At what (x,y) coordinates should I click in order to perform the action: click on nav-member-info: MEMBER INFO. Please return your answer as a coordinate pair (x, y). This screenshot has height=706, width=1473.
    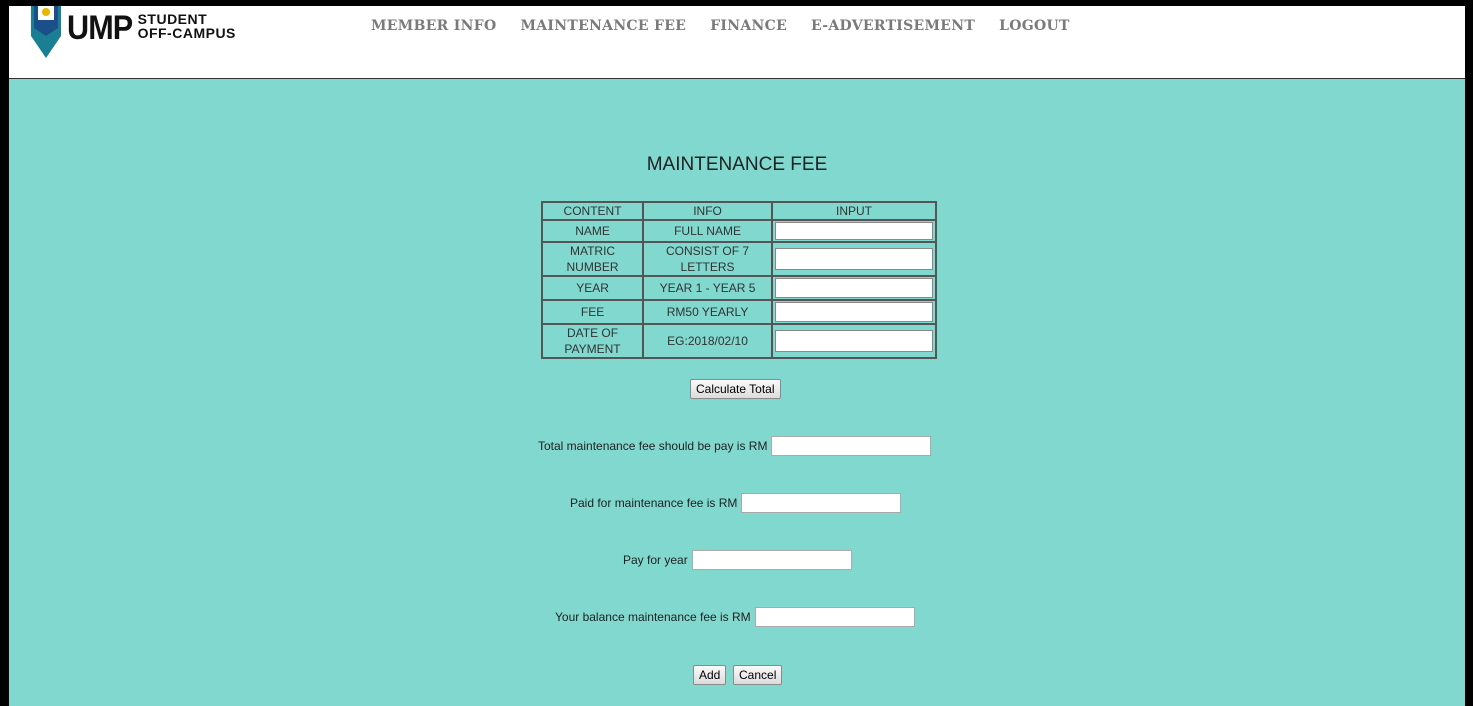
    Looking at the image, I should click on (433, 26).